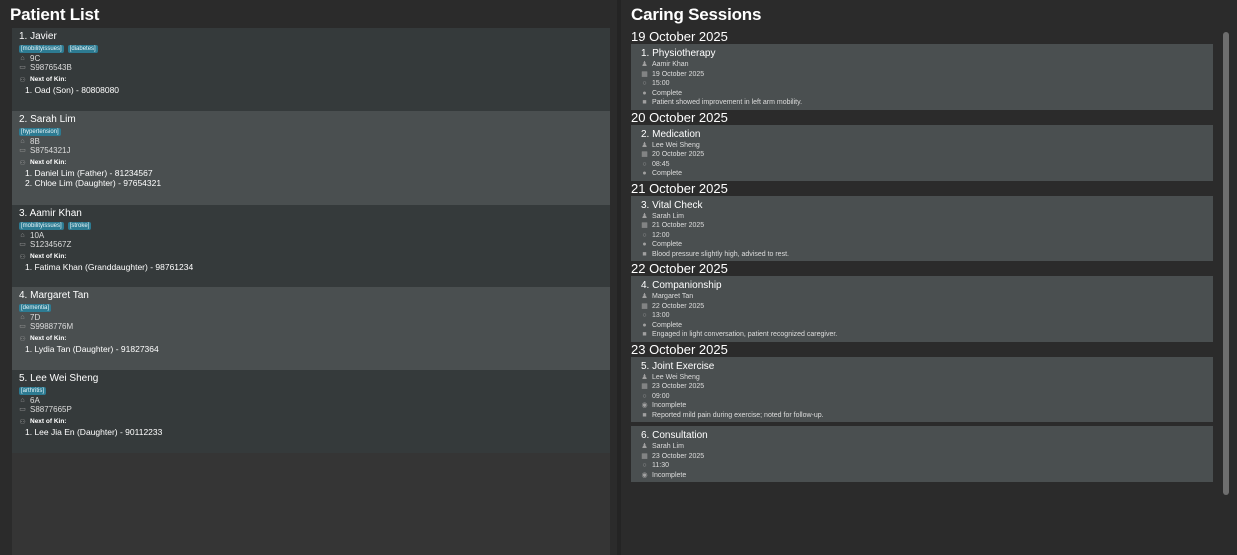 This screenshot has width=1237, height=555. I want to click on session-title: 2. Medication, so click(671, 134).